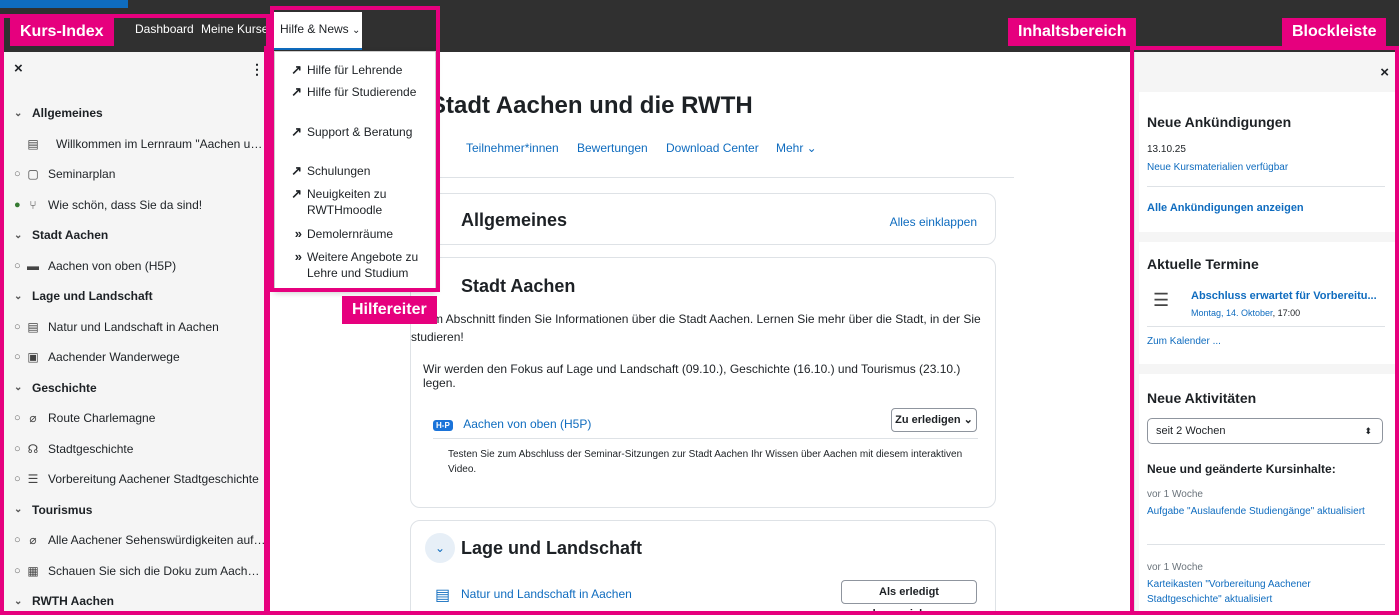 The height and width of the screenshot is (615, 1399). I want to click on course-index-activity: ○ ▢ Seminarplan, so click(133, 174).